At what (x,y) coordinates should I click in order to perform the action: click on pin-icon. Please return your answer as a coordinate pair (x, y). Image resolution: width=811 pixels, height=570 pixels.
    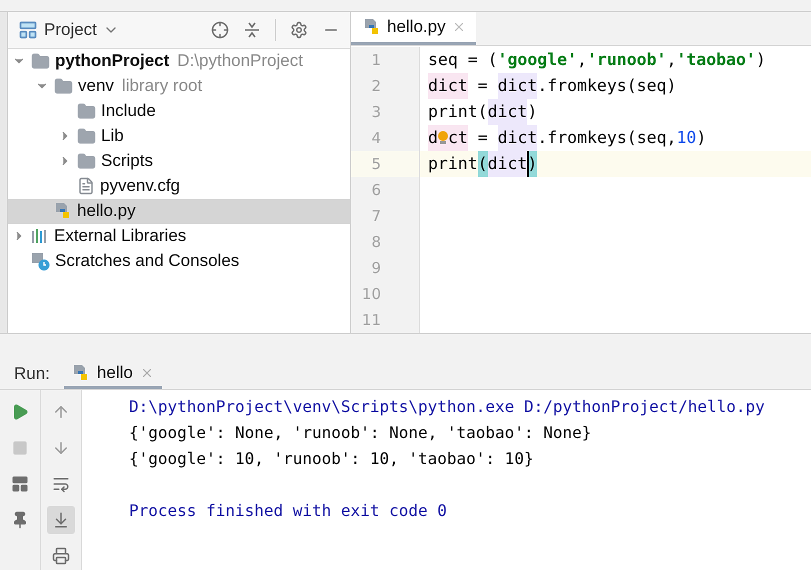
    Looking at the image, I should click on (20, 519).